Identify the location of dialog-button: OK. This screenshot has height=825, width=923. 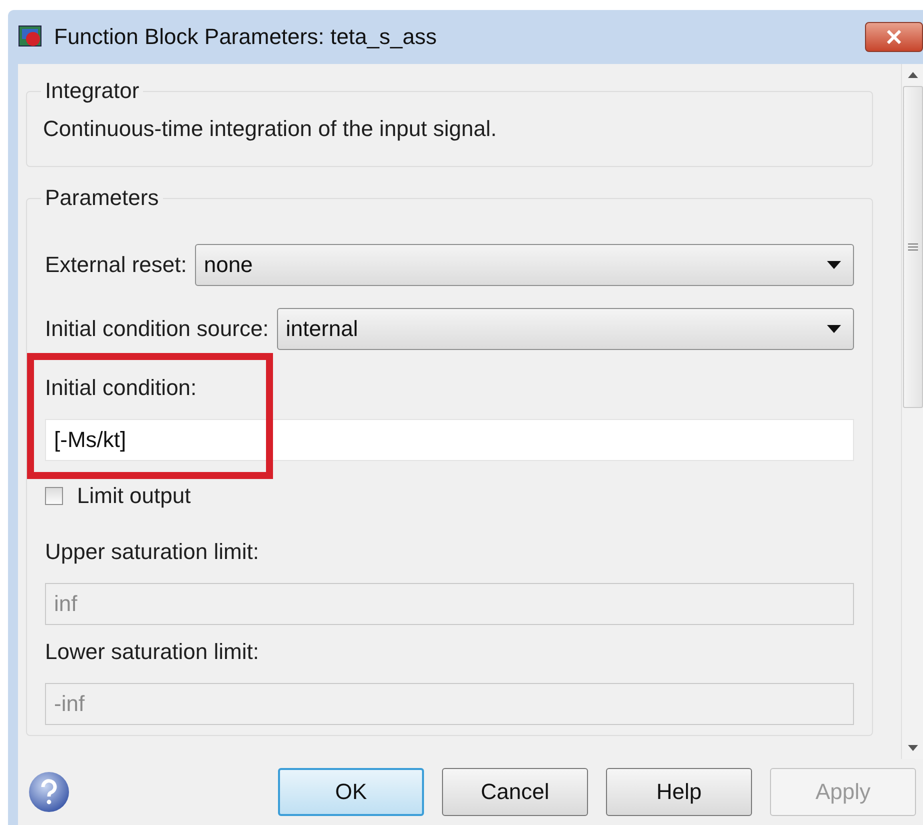
(351, 792).